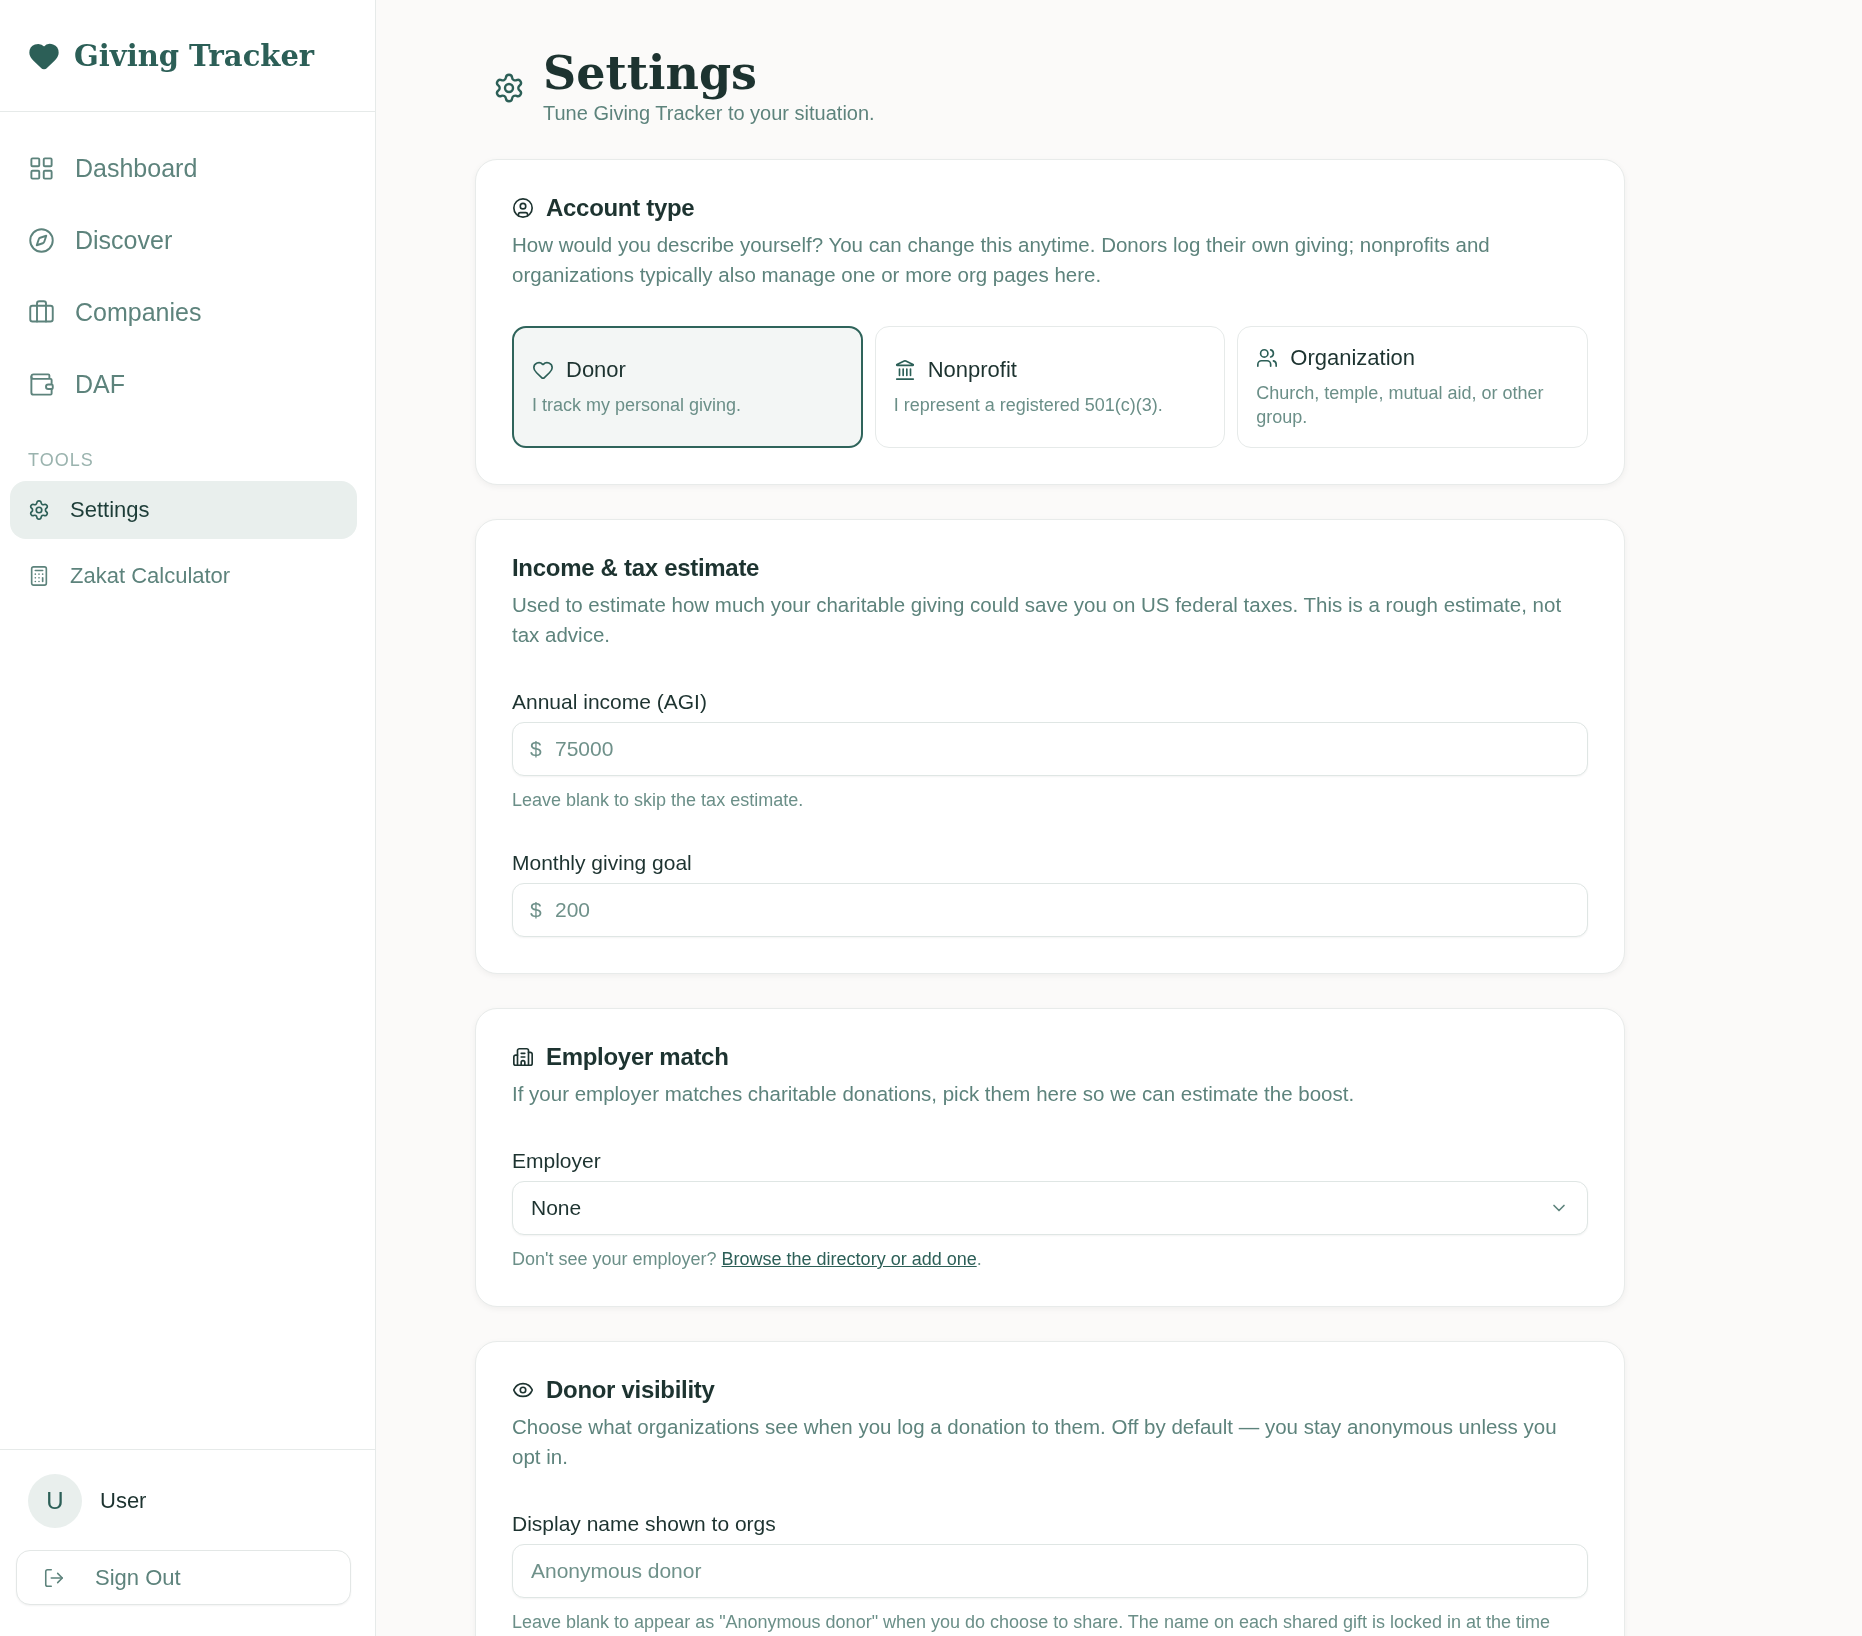 The height and width of the screenshot is (1636, 1862). Describe the element at coordinates (183, 510) in the screenshot. I see `nav-item: Settings` at that location.